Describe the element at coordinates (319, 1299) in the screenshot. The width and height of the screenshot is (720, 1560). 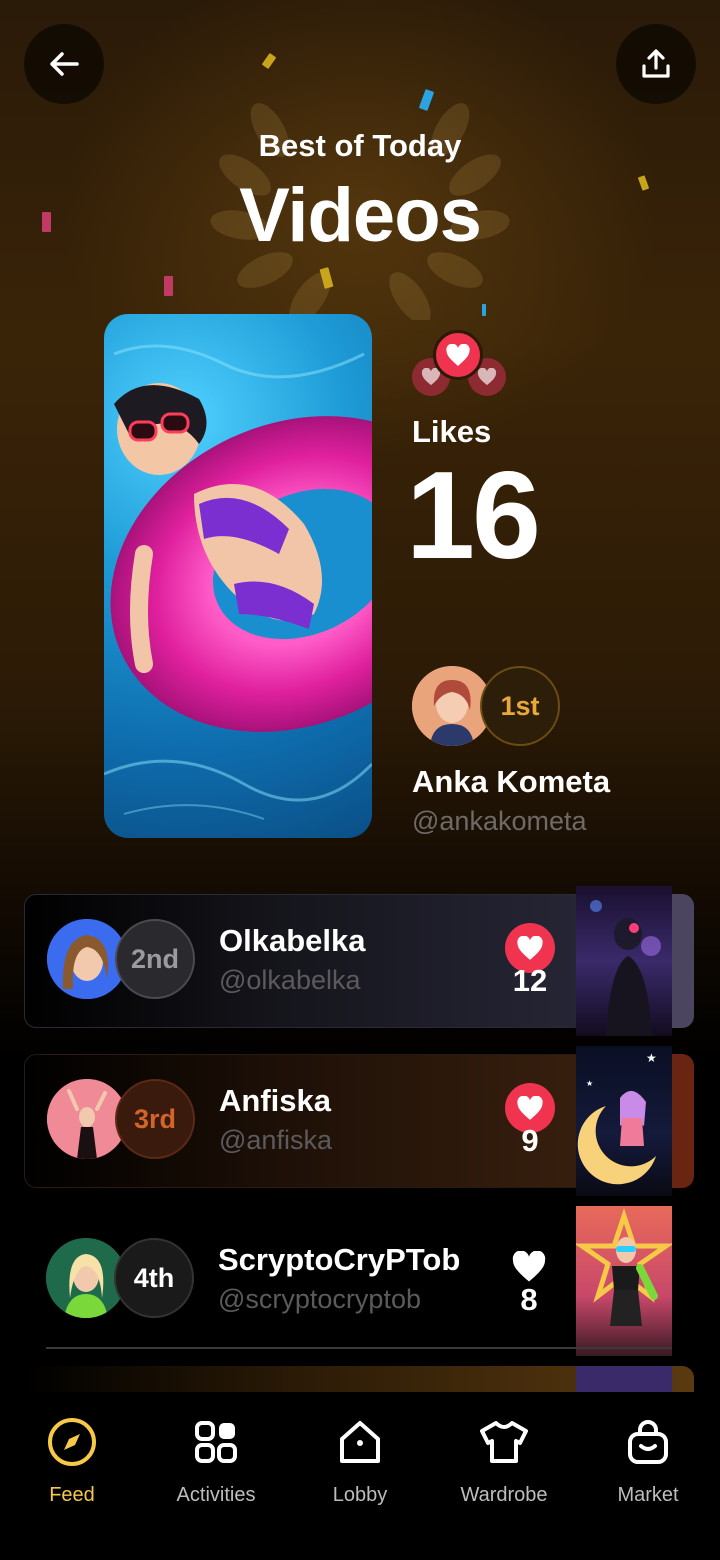
I see `row-handle: @scryptocryptob` at that location.